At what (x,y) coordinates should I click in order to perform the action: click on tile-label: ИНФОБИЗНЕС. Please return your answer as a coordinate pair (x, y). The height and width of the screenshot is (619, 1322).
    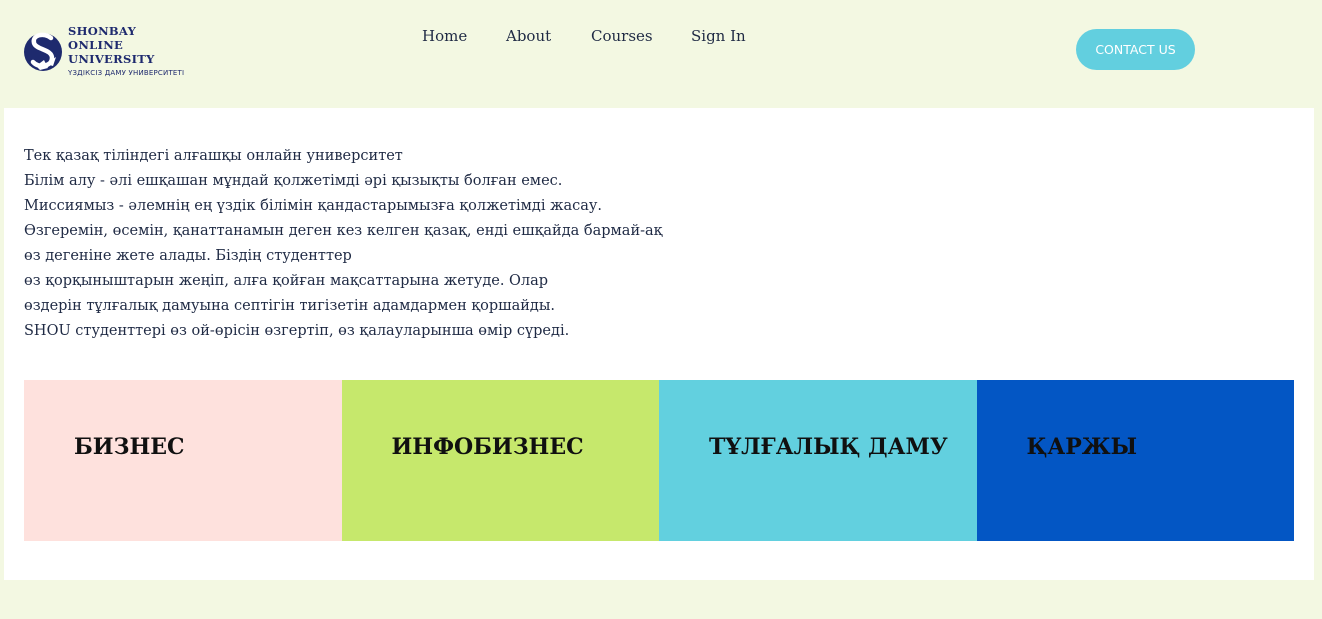
    Looking at the image, I should click on (487, 447).